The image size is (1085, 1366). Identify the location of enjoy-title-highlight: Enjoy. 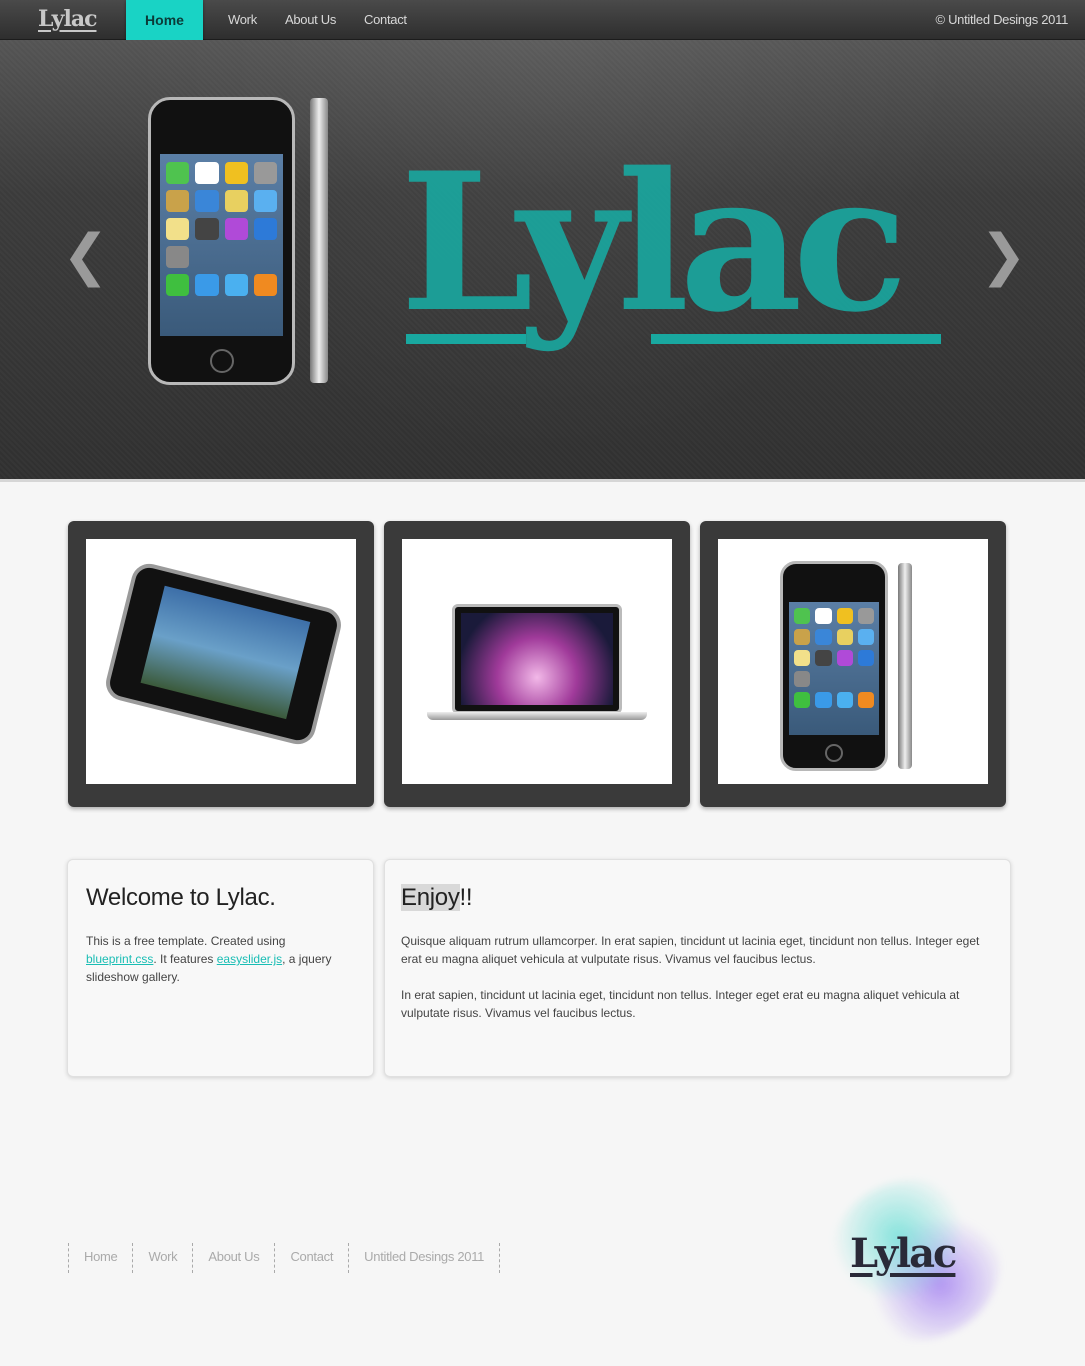
(430, 897).